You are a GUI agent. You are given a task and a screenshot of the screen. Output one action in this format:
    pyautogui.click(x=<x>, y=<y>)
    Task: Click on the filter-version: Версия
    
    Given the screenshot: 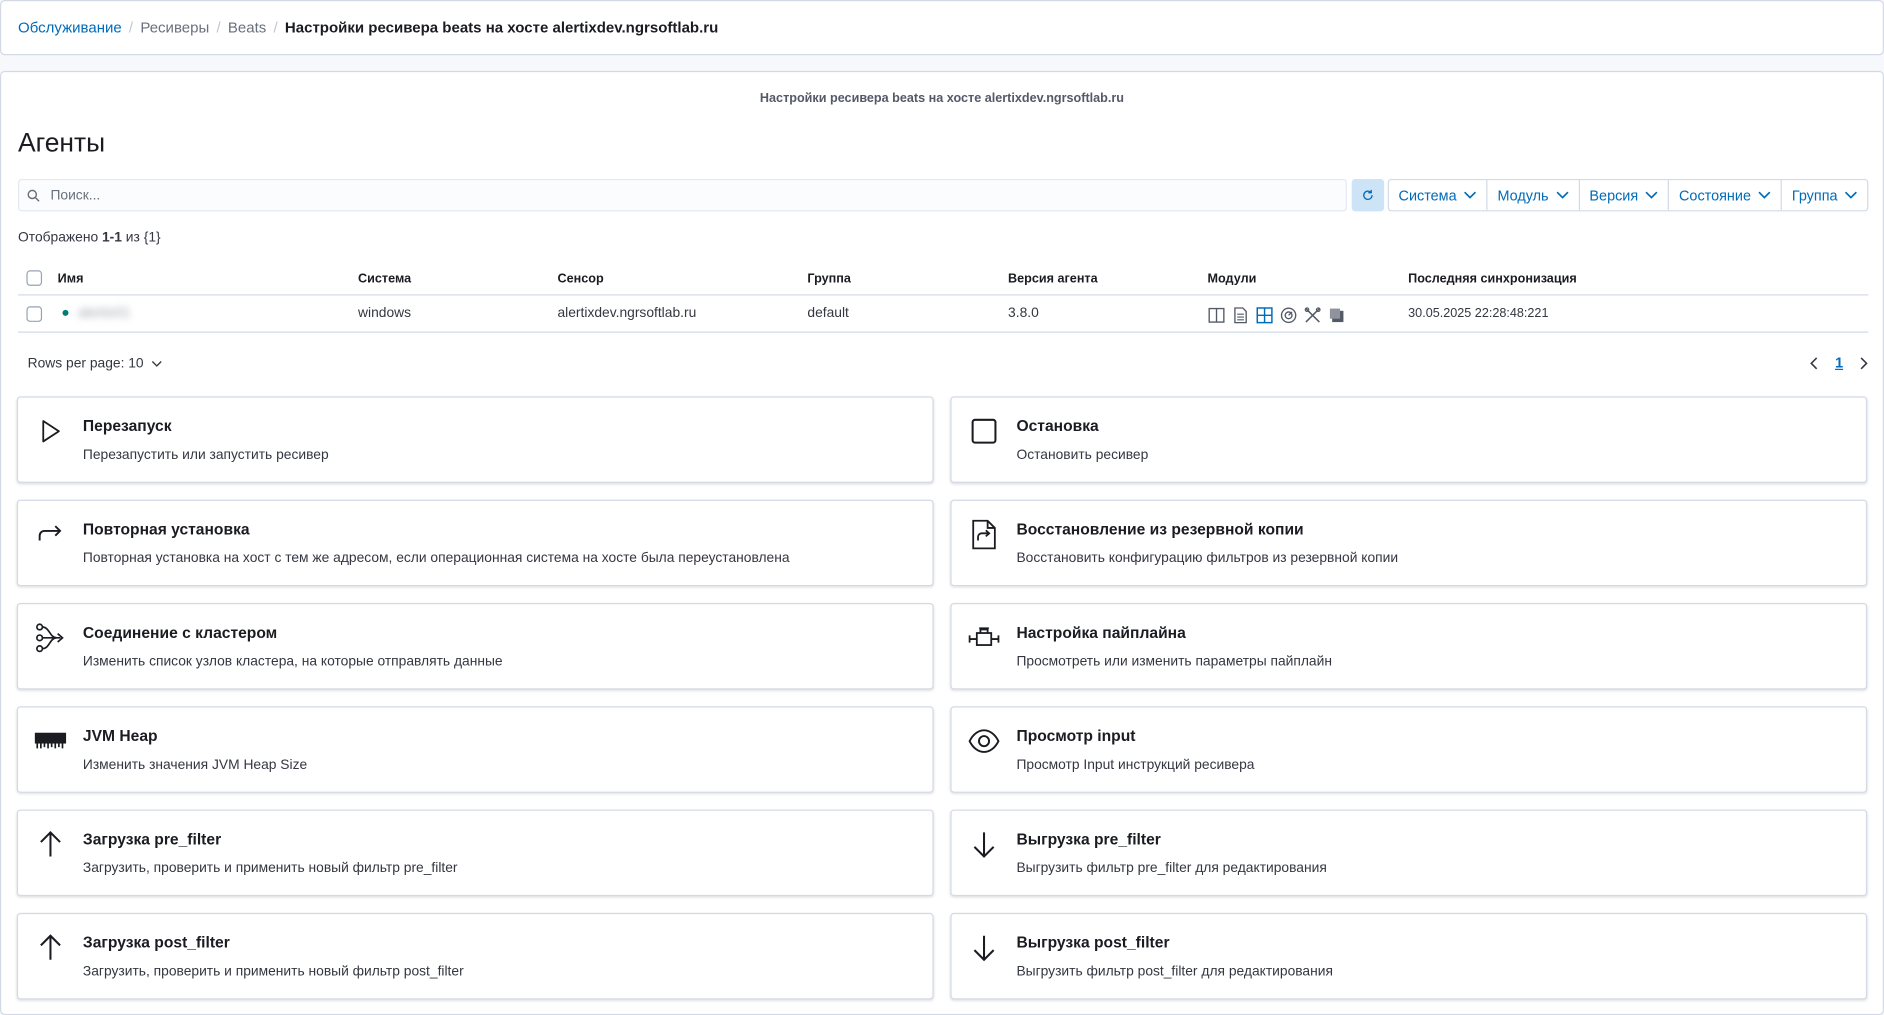 What is the action you would take?
    pyautogui.click(x=1625, y=195)
    